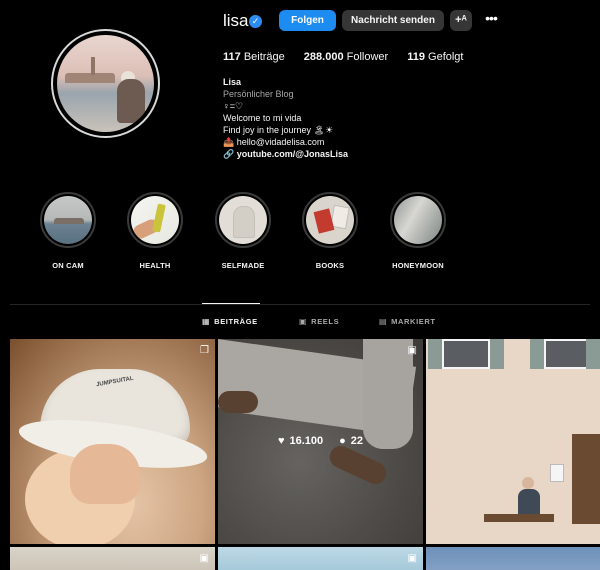 This screenshot has height=570, width=600. Describe the element at coordinates (255, 21) in the screenshot. I see `verified-badge-icon: ✓` at that location.